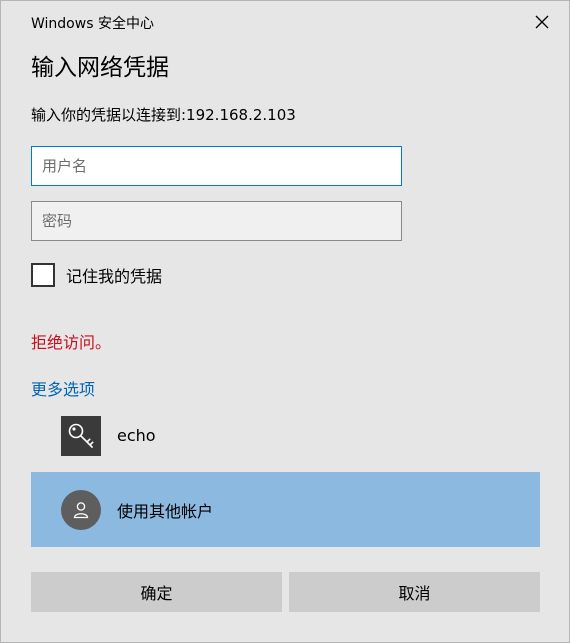 This screenshot has height=643, width=570. I want to click on ok-button: 确定, so click(156, 592).